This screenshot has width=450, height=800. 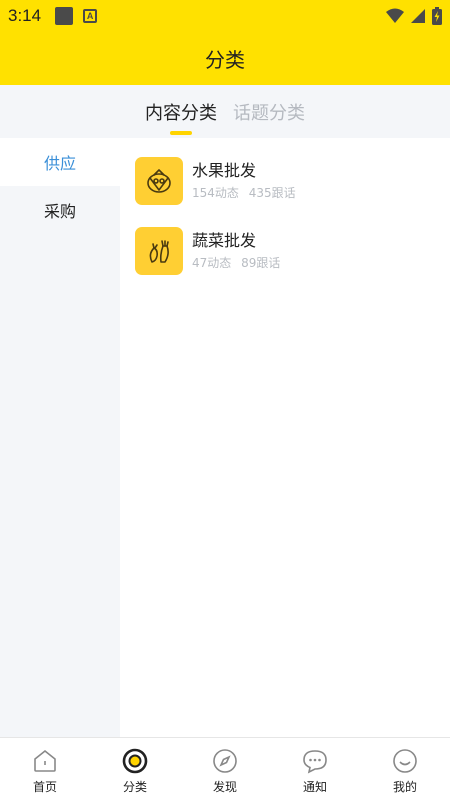 I want to click on bottom-navigation: 首页 分类 发现 通知 我的, so click(x=225, y=768).